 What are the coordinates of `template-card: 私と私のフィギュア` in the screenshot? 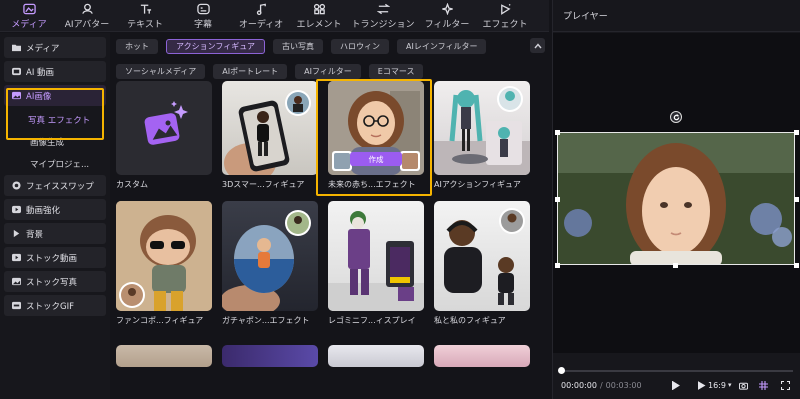 It's located at (482, 263).